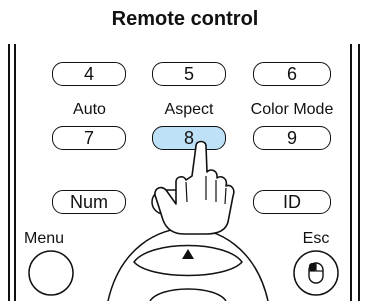 The image size is (370, 301). What do you see at coordinates (51, 273) in the screenshot?
I see `menu-button` at bounding box center [51, 273].